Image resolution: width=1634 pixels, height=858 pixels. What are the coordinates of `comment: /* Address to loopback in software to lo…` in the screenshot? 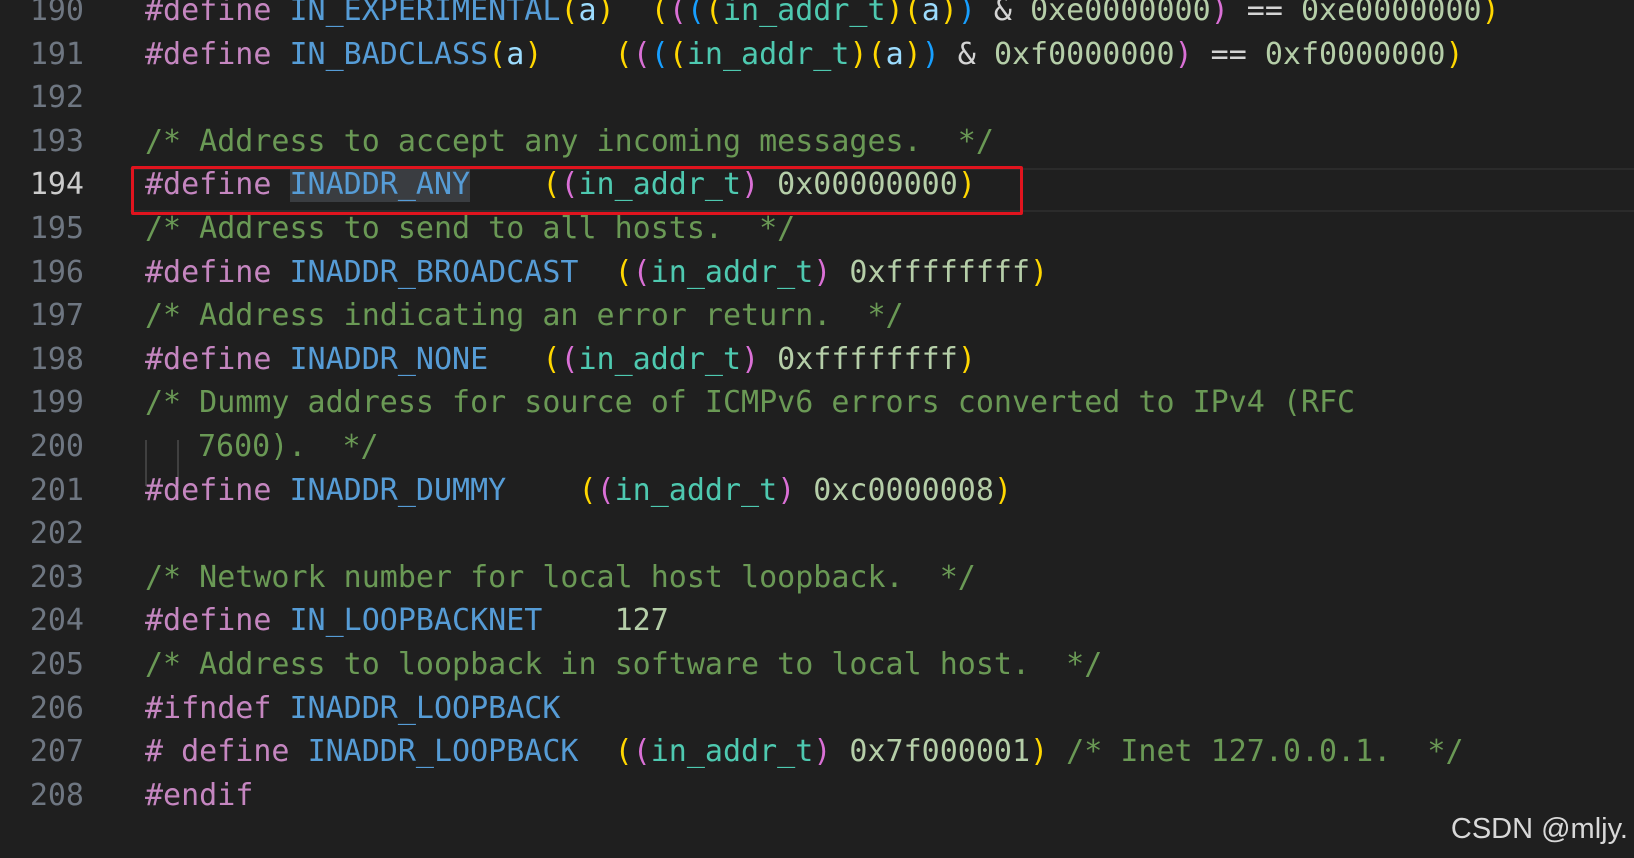 It's located at (624, 664).